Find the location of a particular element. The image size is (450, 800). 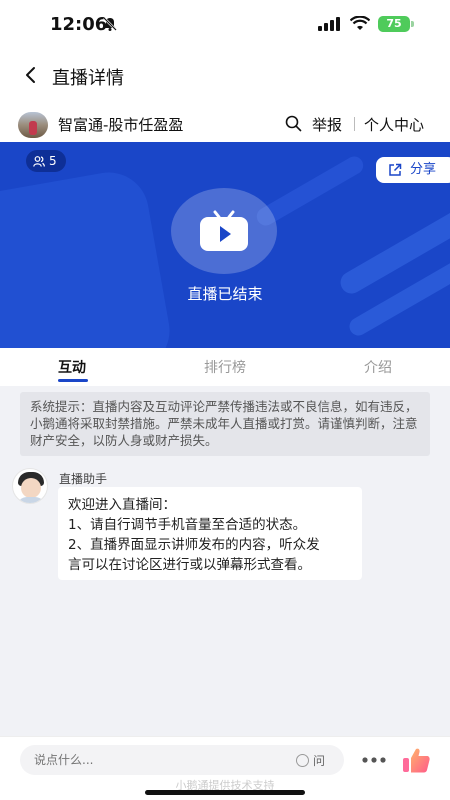

message-sender: 直播助手 is located at coordinates (83, 479).